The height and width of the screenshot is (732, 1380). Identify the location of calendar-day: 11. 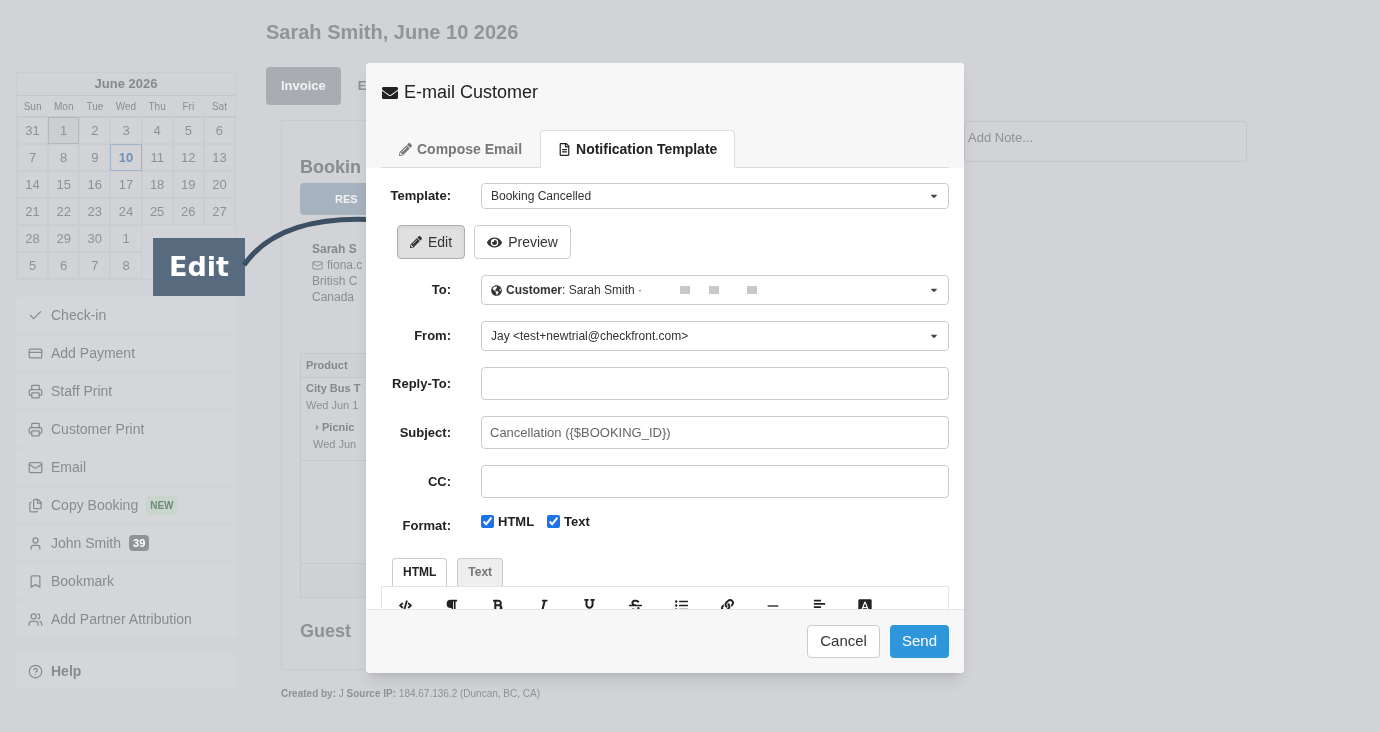
(157, 157).